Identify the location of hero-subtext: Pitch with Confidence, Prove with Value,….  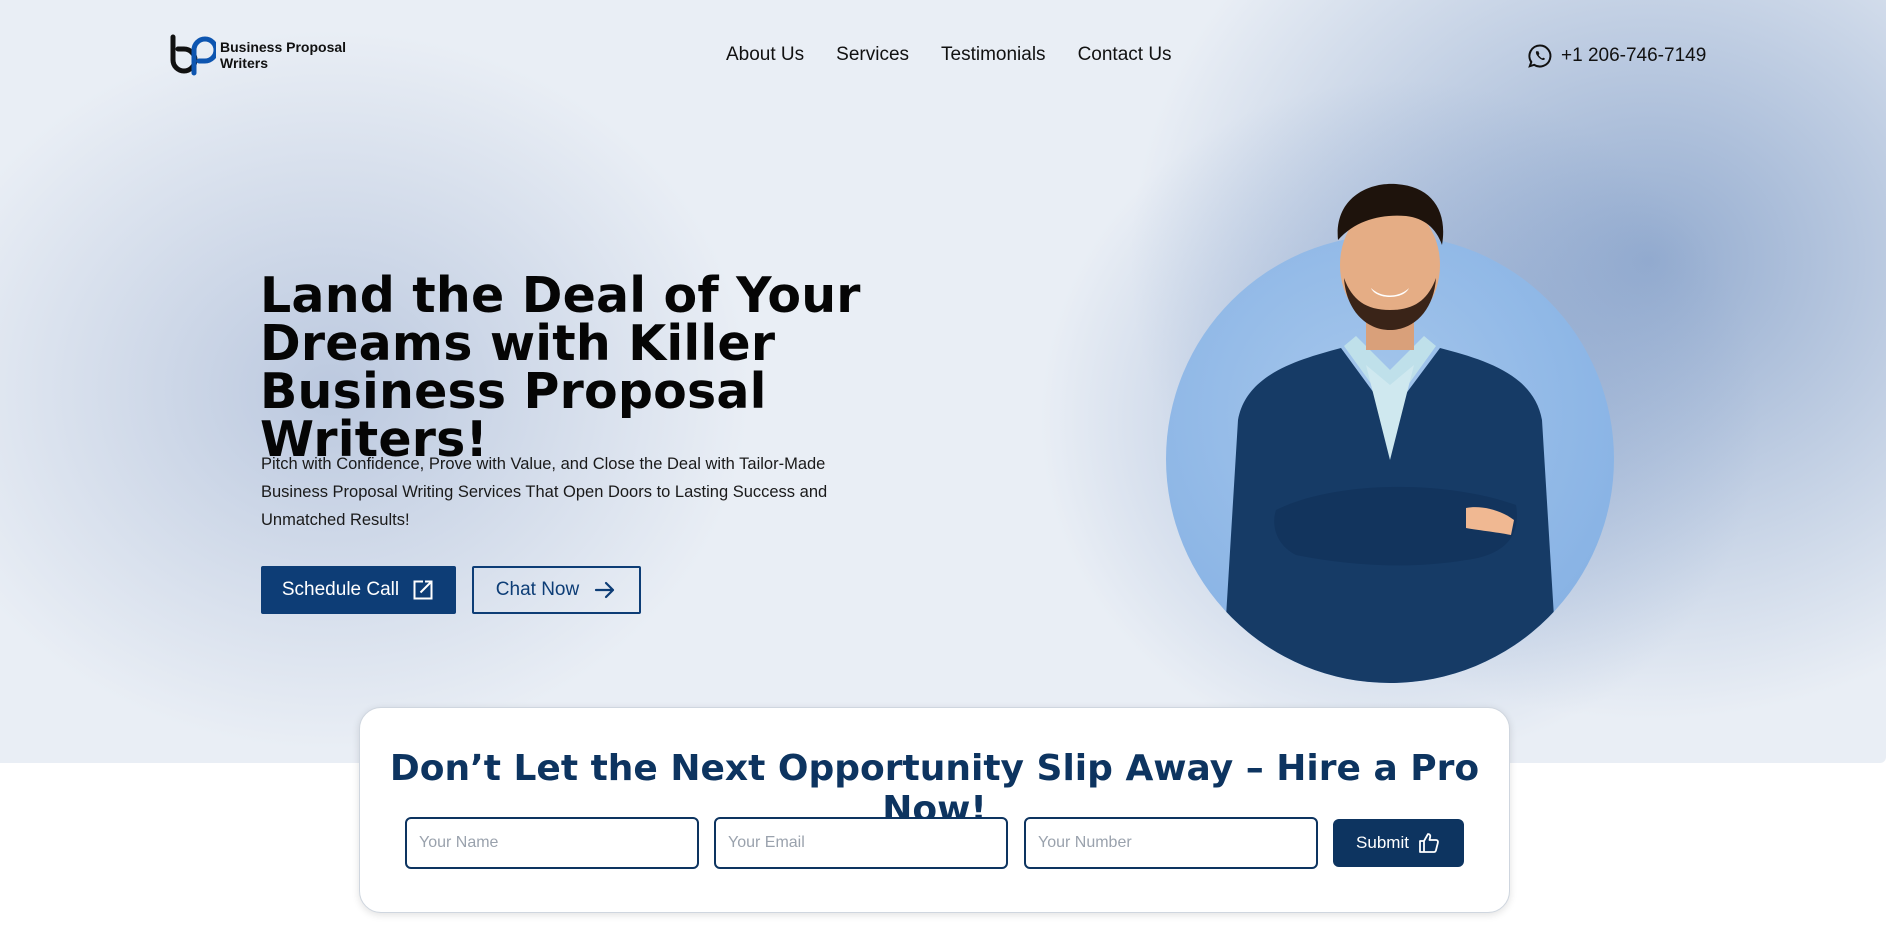
(544, 492).